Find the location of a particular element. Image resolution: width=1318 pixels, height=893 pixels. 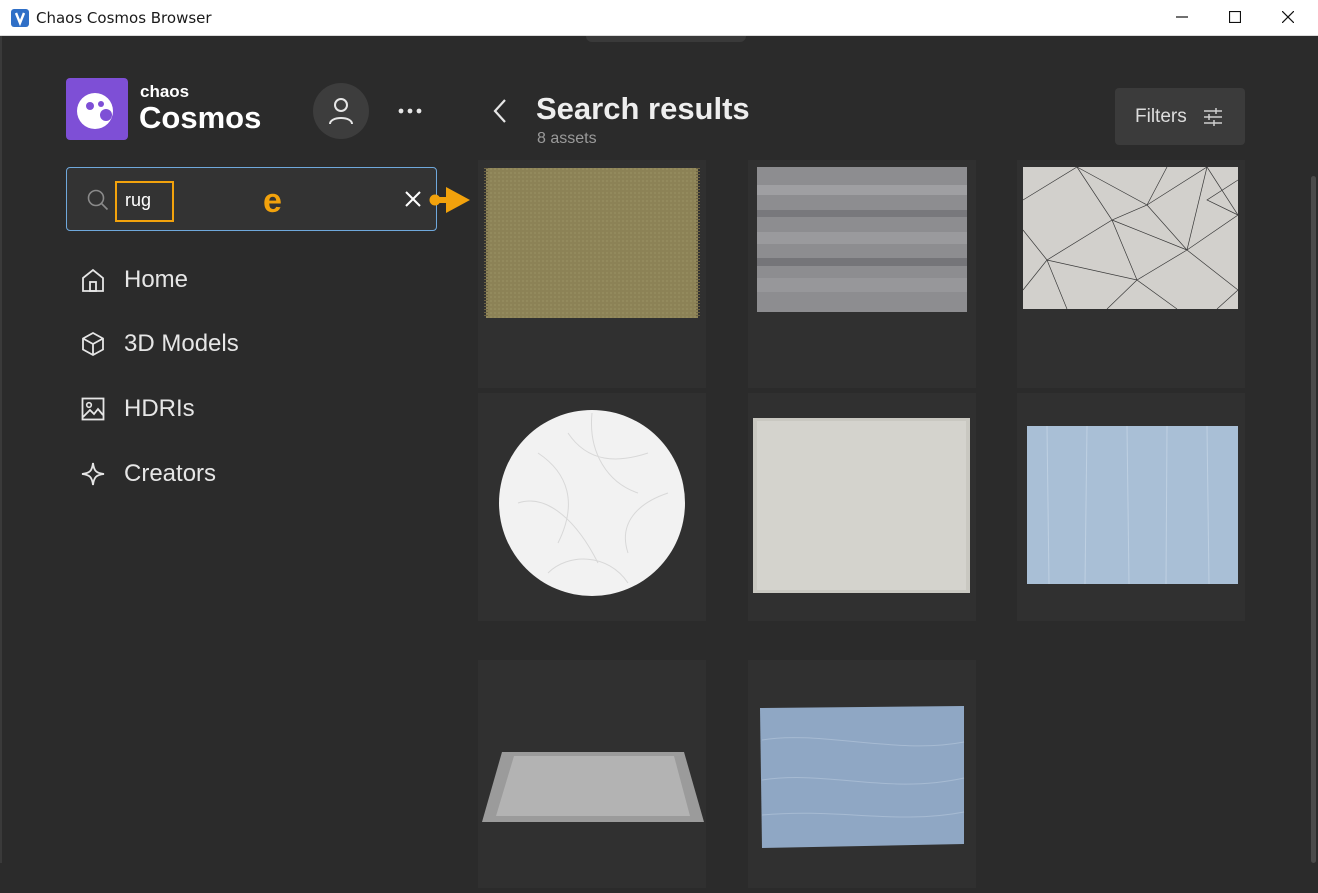

nav-item-hdris: HDRIs is located at coordinates (137, 409).